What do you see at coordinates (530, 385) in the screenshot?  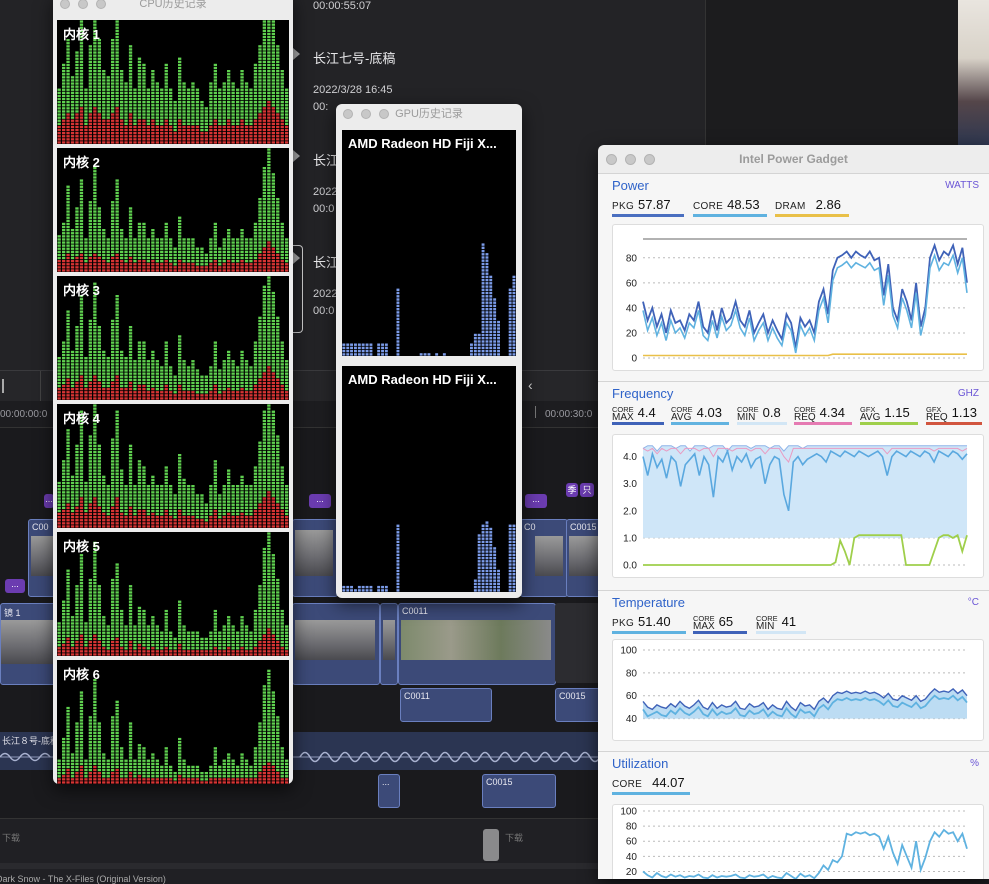 I see `chevron-left-icon: ‹` at bounding box center [530, 385].